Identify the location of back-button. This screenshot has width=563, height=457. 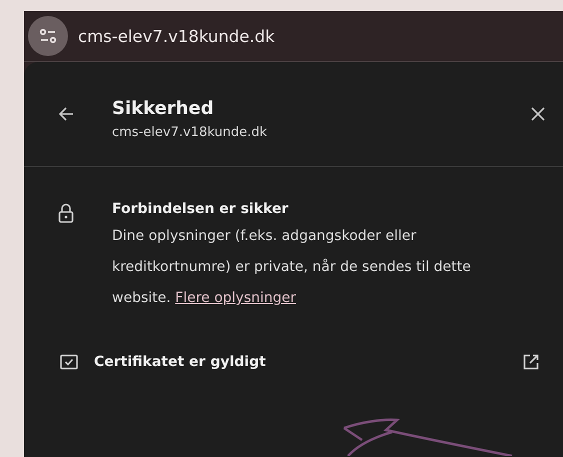
(66, 114).